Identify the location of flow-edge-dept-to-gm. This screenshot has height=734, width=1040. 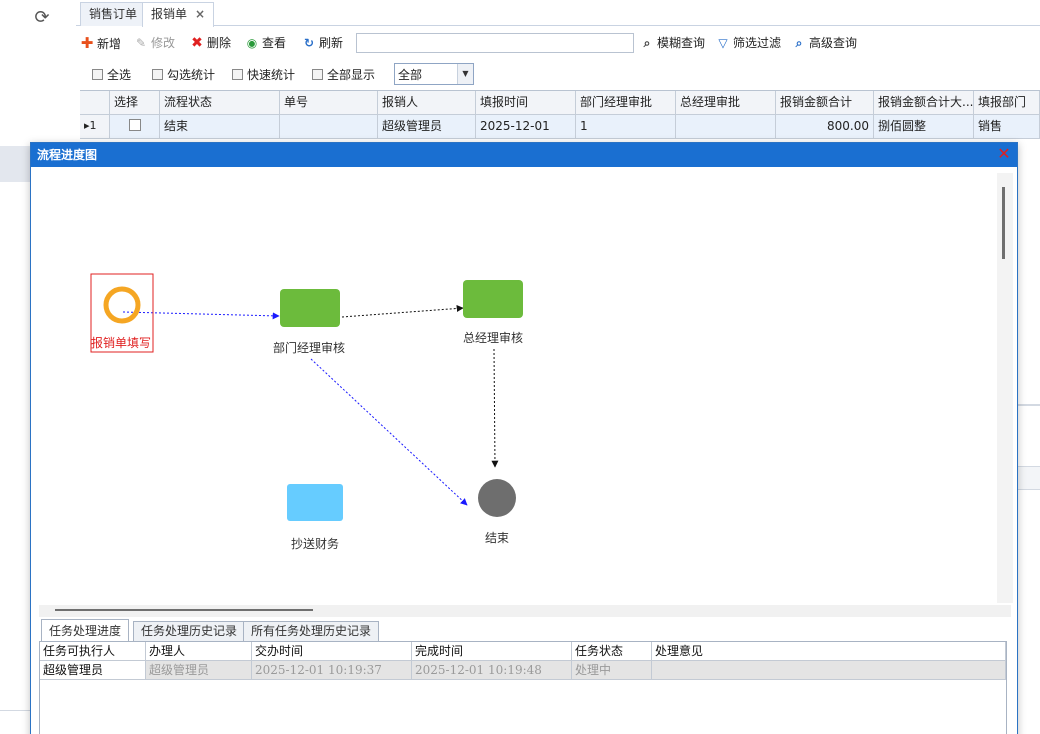
(402, 311).